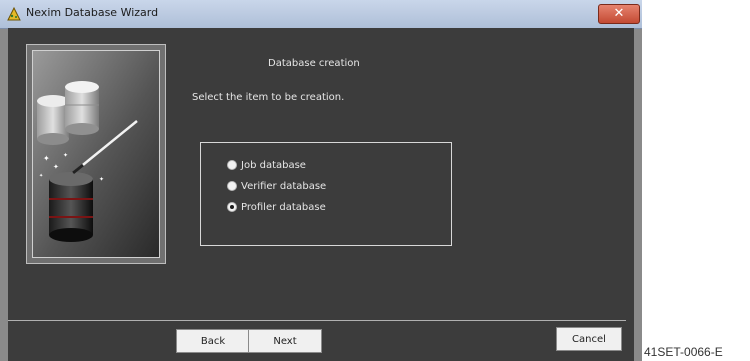 The image size is (750, 361). I want to click on close-icon: ✕, so click(619, 13).